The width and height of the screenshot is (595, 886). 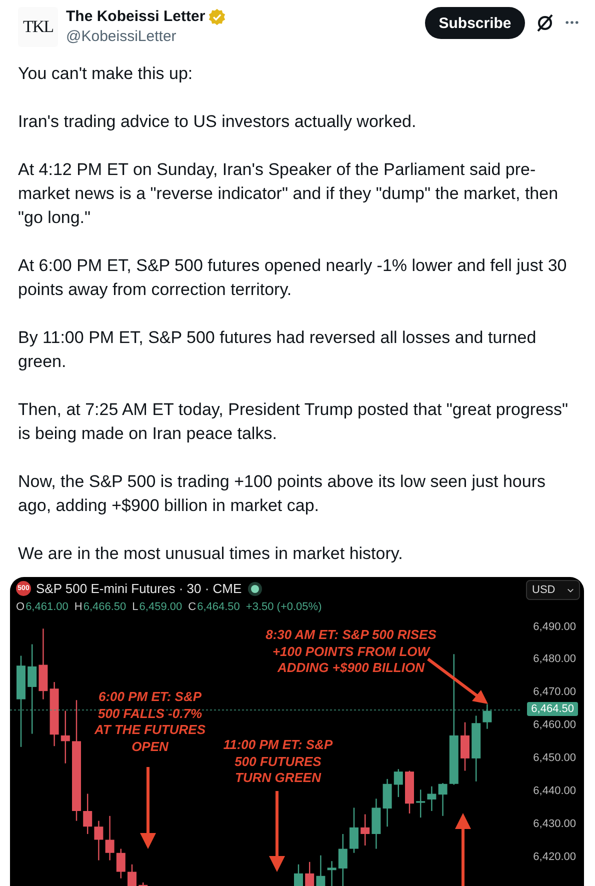 I want to click on chart-annotation: 6:00 PM ET: S&P 500 FALLS -0.7% AT THE FUTURES OPEN, so click(x=150, y=722).